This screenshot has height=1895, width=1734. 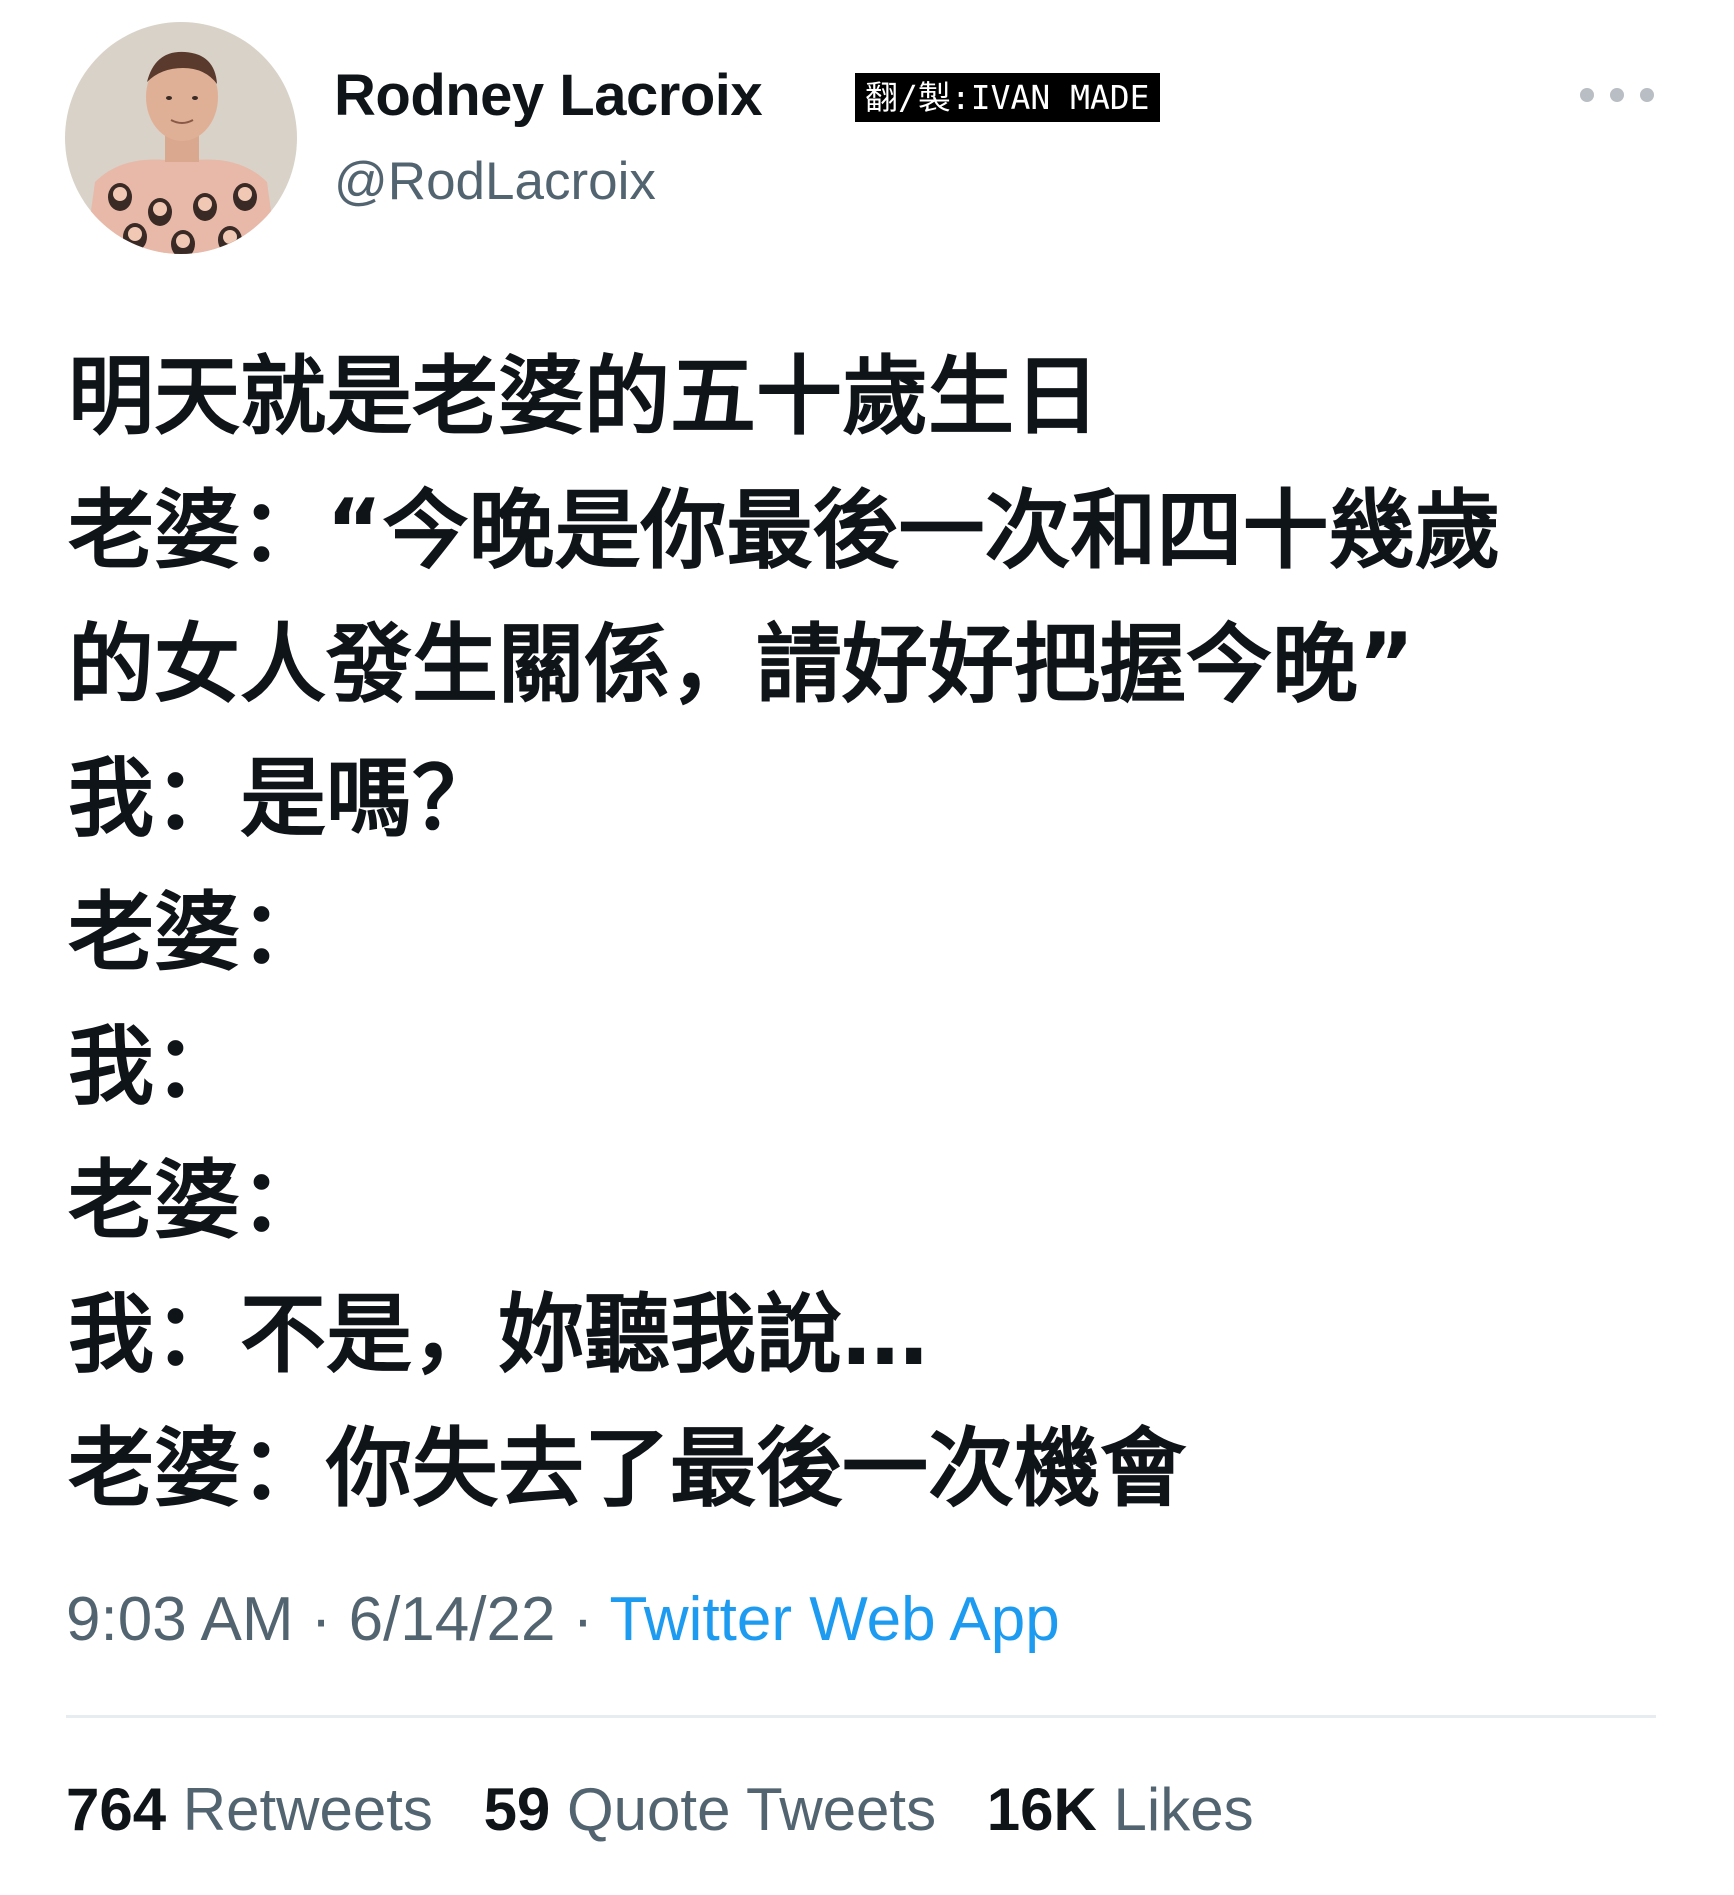 I want to click on quote-tweets-stat: 59 Quote Tweets, so click(x=710, y=1810).